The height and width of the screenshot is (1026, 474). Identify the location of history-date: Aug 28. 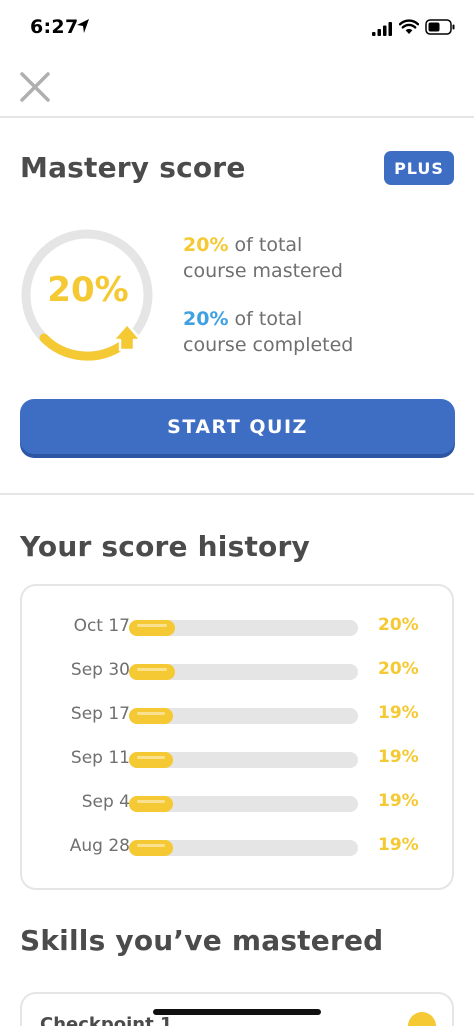
(99, 846).